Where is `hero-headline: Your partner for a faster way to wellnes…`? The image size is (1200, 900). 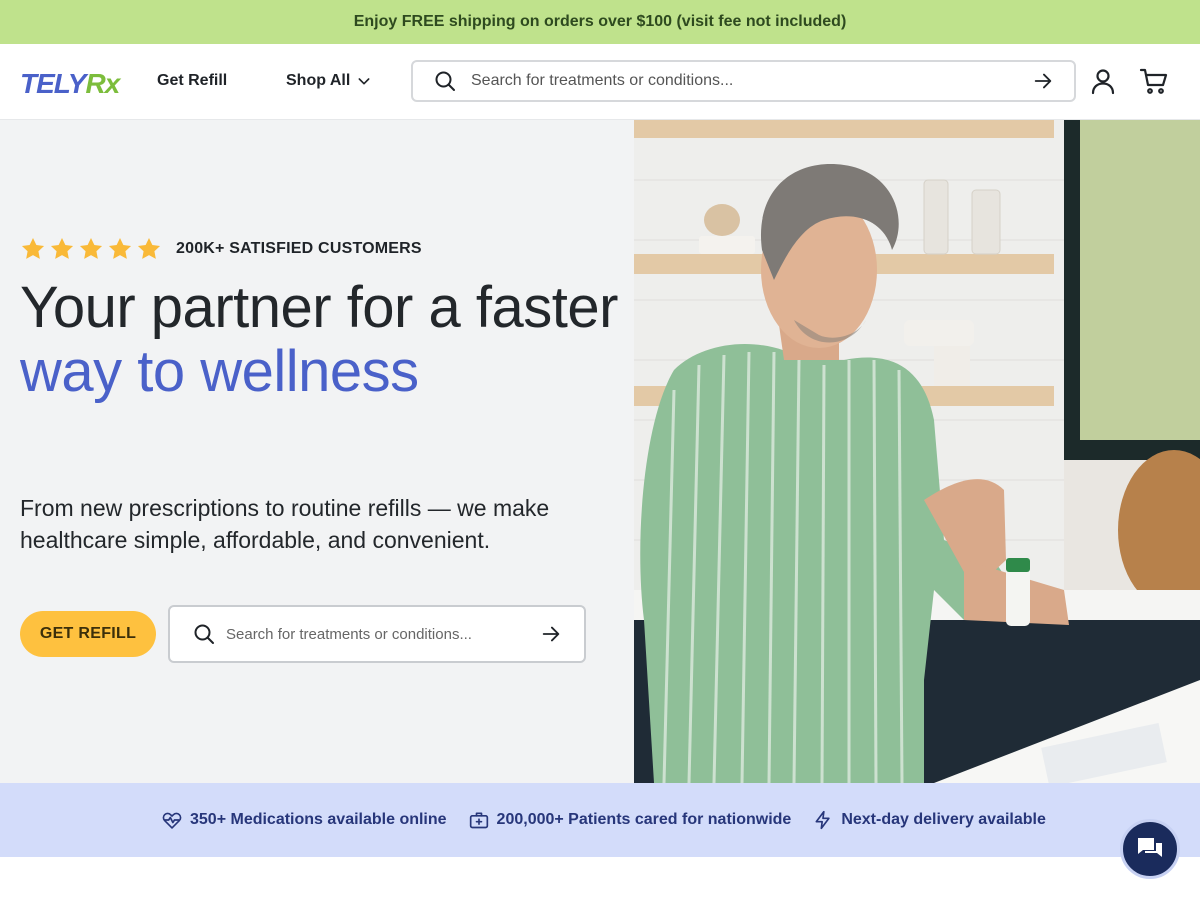
hero-headline: Your partner for a faster way to wellnes… is located at coordinates (320, 340).